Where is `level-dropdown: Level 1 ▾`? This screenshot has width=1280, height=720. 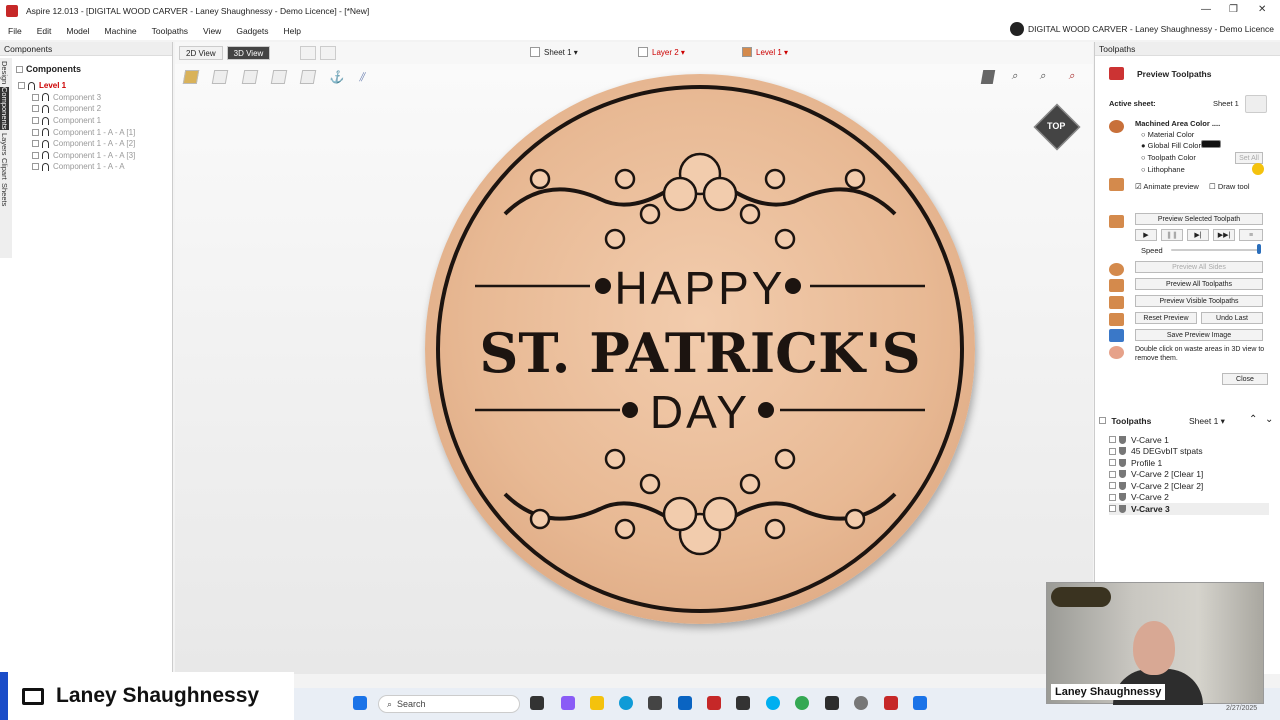 level-dropdown: Level 1 ▾ is located at coordinates (765, 52).